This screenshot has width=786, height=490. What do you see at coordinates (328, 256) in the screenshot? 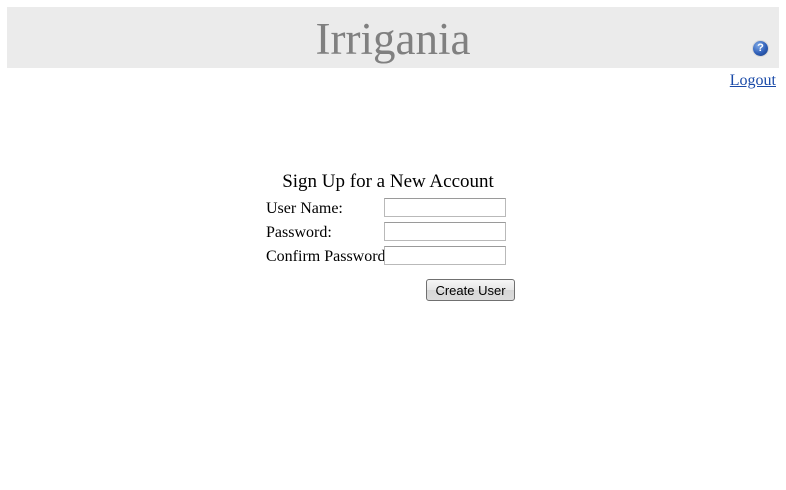
I see `confirm-password-label: Confirm Password:` at bounding box center [328, 256].